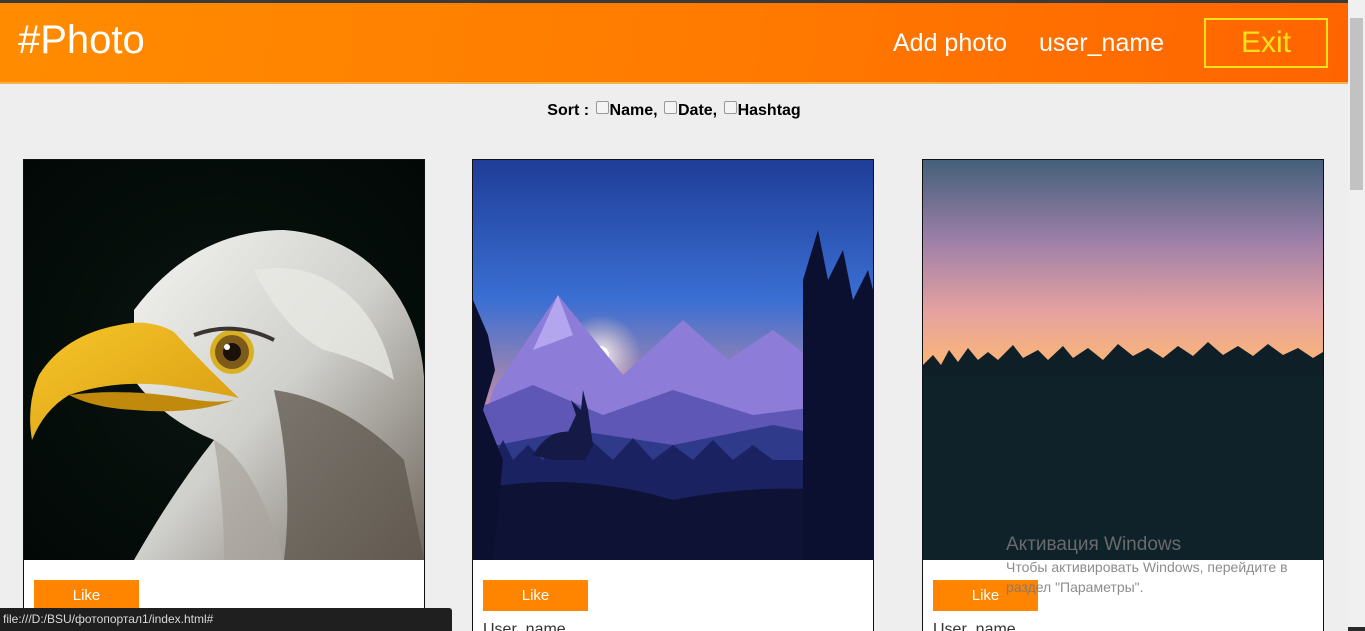 This screenshot has height=631, width=1365. What do you see at coordinates (633, 110) in the screenshot?
I see `sort-name-label: Name,` at bounding box center [633, 110].